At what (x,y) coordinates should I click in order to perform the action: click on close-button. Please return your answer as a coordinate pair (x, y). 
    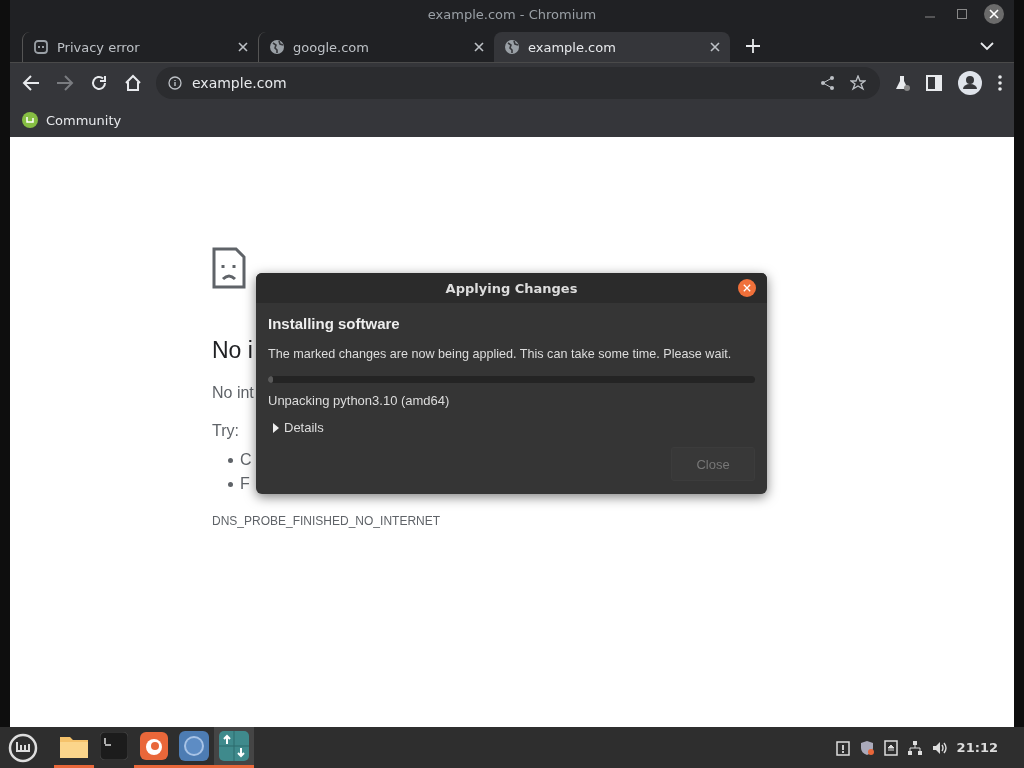
    Looking at the image, I should click on (994, 14).